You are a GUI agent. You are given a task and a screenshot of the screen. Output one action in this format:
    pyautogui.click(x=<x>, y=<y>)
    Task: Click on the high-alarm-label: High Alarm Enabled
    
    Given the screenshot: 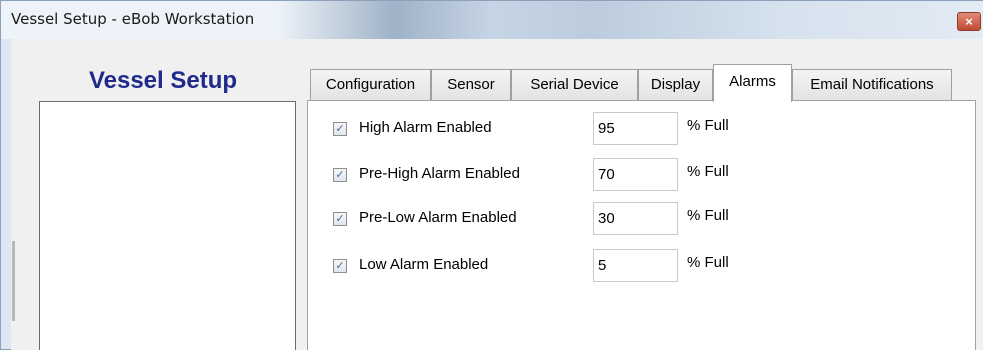 What is the action you would take?
    pyautogui.click(x=425, y=127)
    